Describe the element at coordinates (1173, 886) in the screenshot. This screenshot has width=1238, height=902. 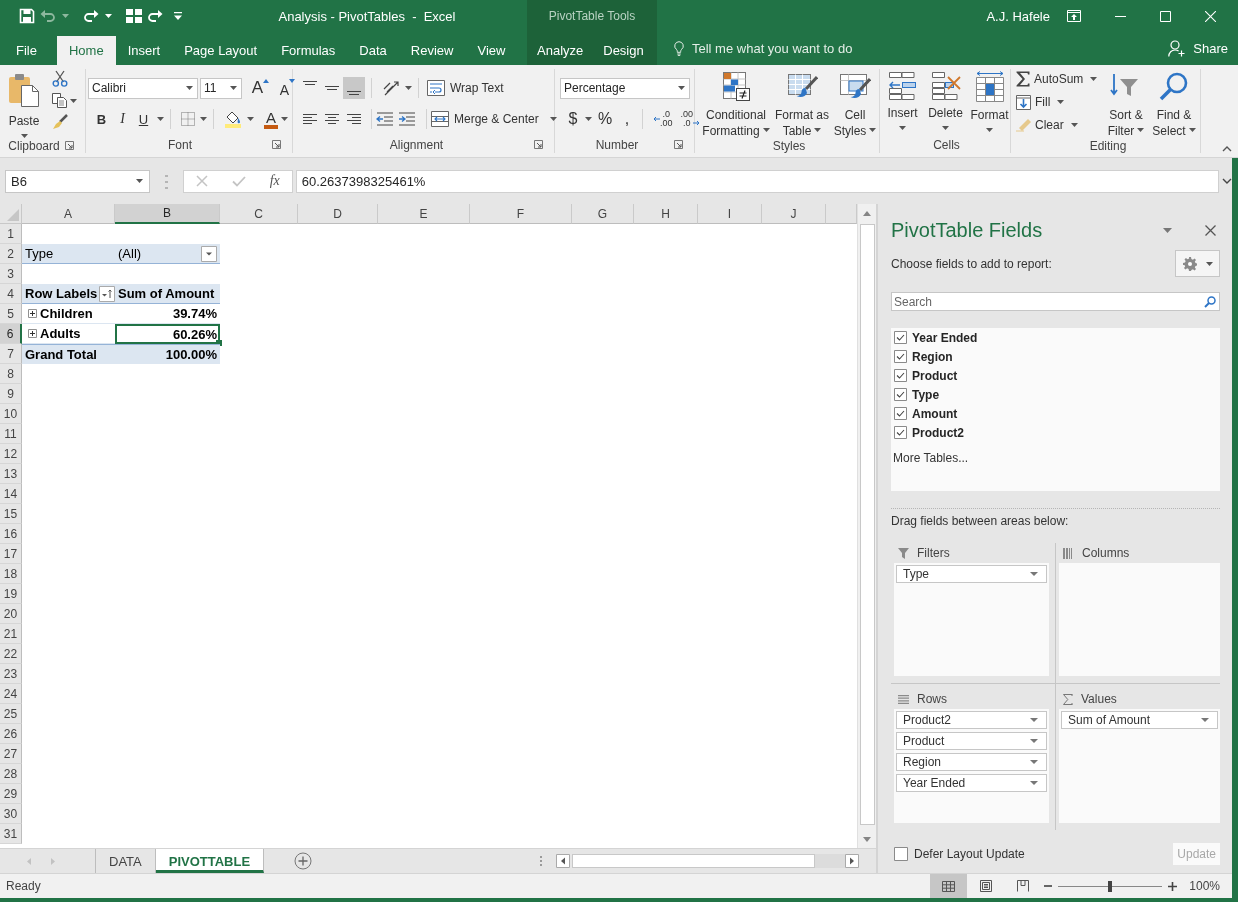
I see `zoom-in-icon` at that location.